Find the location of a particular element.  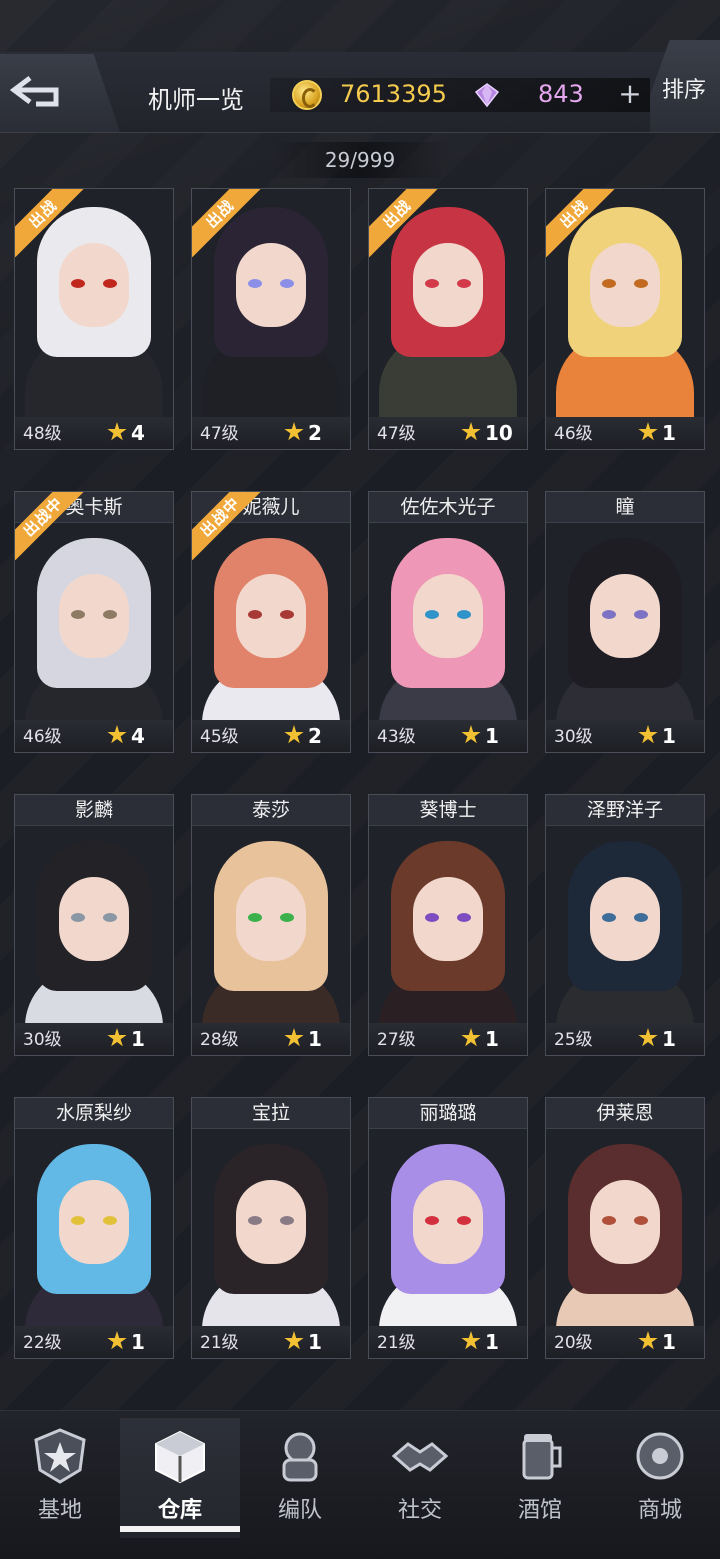

pilot-card: 葵博士 27级 1 is located at coordinates (448, 925).